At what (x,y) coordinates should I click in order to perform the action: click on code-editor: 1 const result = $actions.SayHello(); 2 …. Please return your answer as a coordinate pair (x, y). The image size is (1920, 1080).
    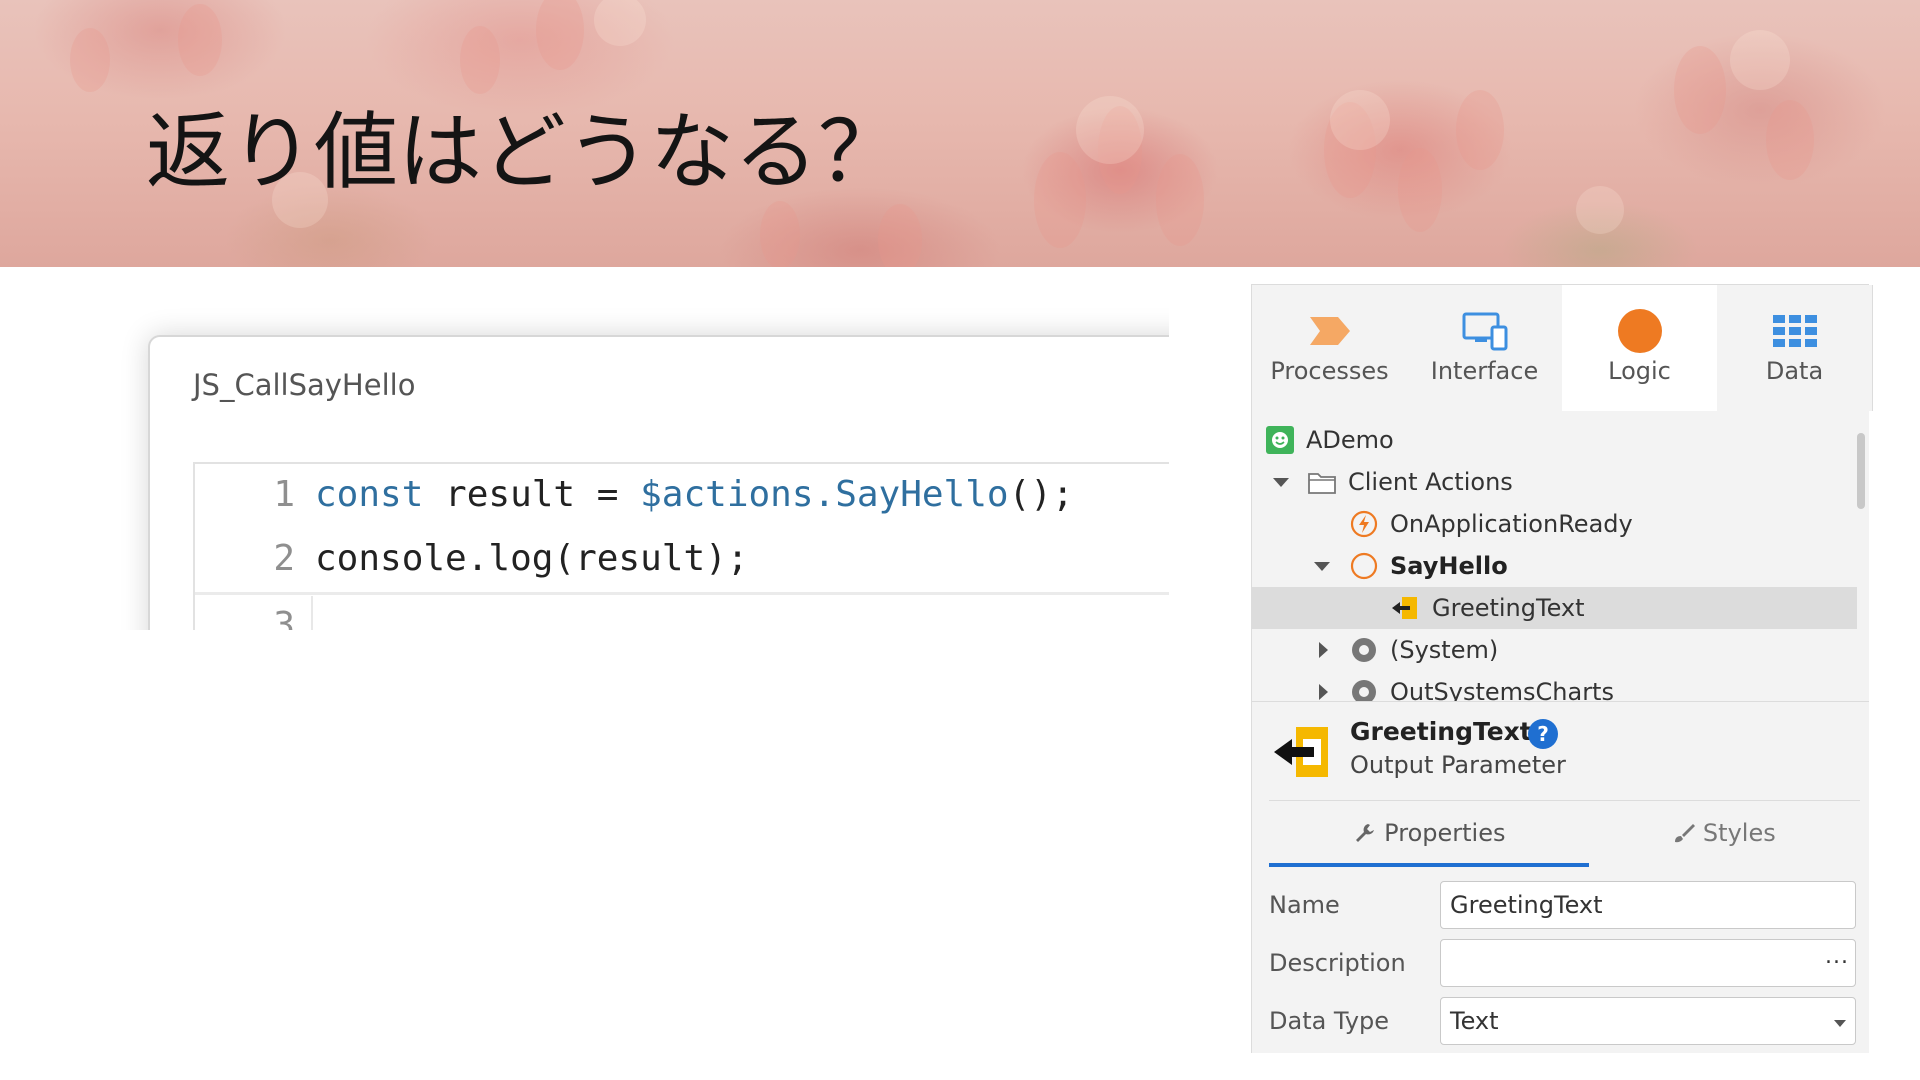
    Looking at the image, I should click on (681, 546).